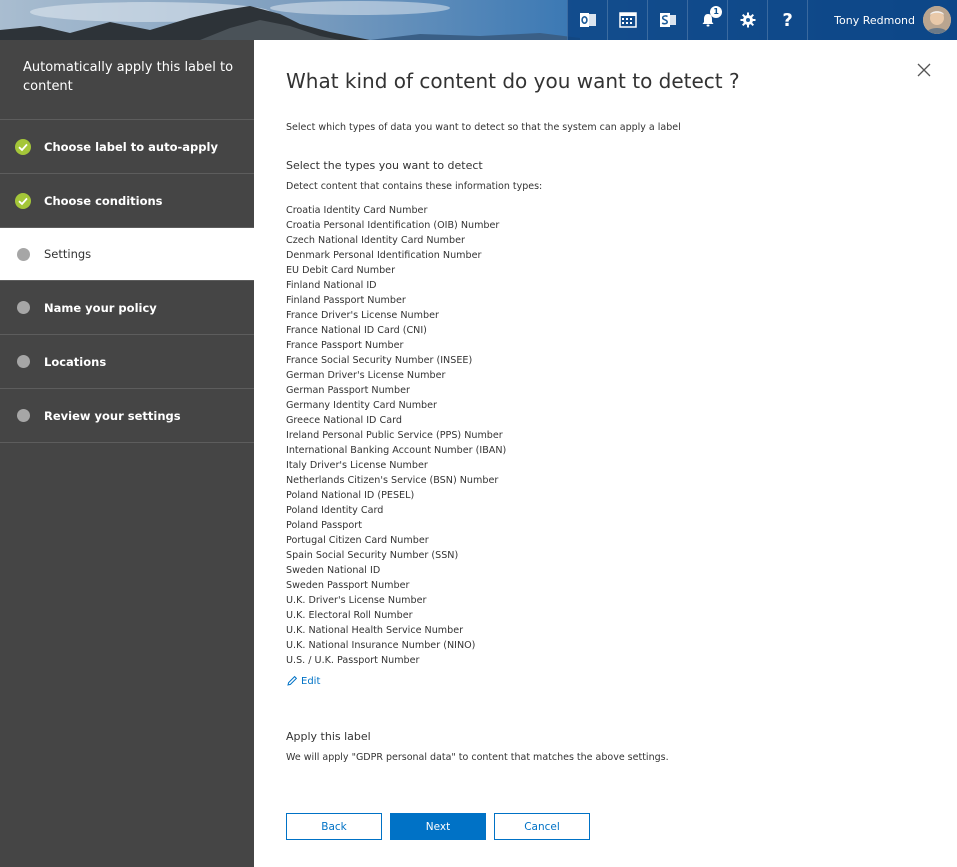  What do you see at coordinates (127, 254) in the screenshot?
I see `step-settings: Settings` at bounding box center [127, 254].